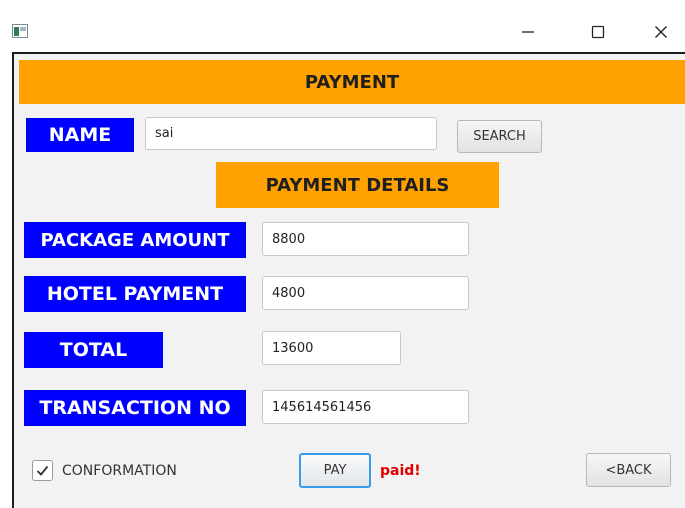 Image resolution: width=685 pixels, height=508 pixels. Describe the element at coordinates (365, 239) in the screenshot. I see `package-amount-input` at that location.